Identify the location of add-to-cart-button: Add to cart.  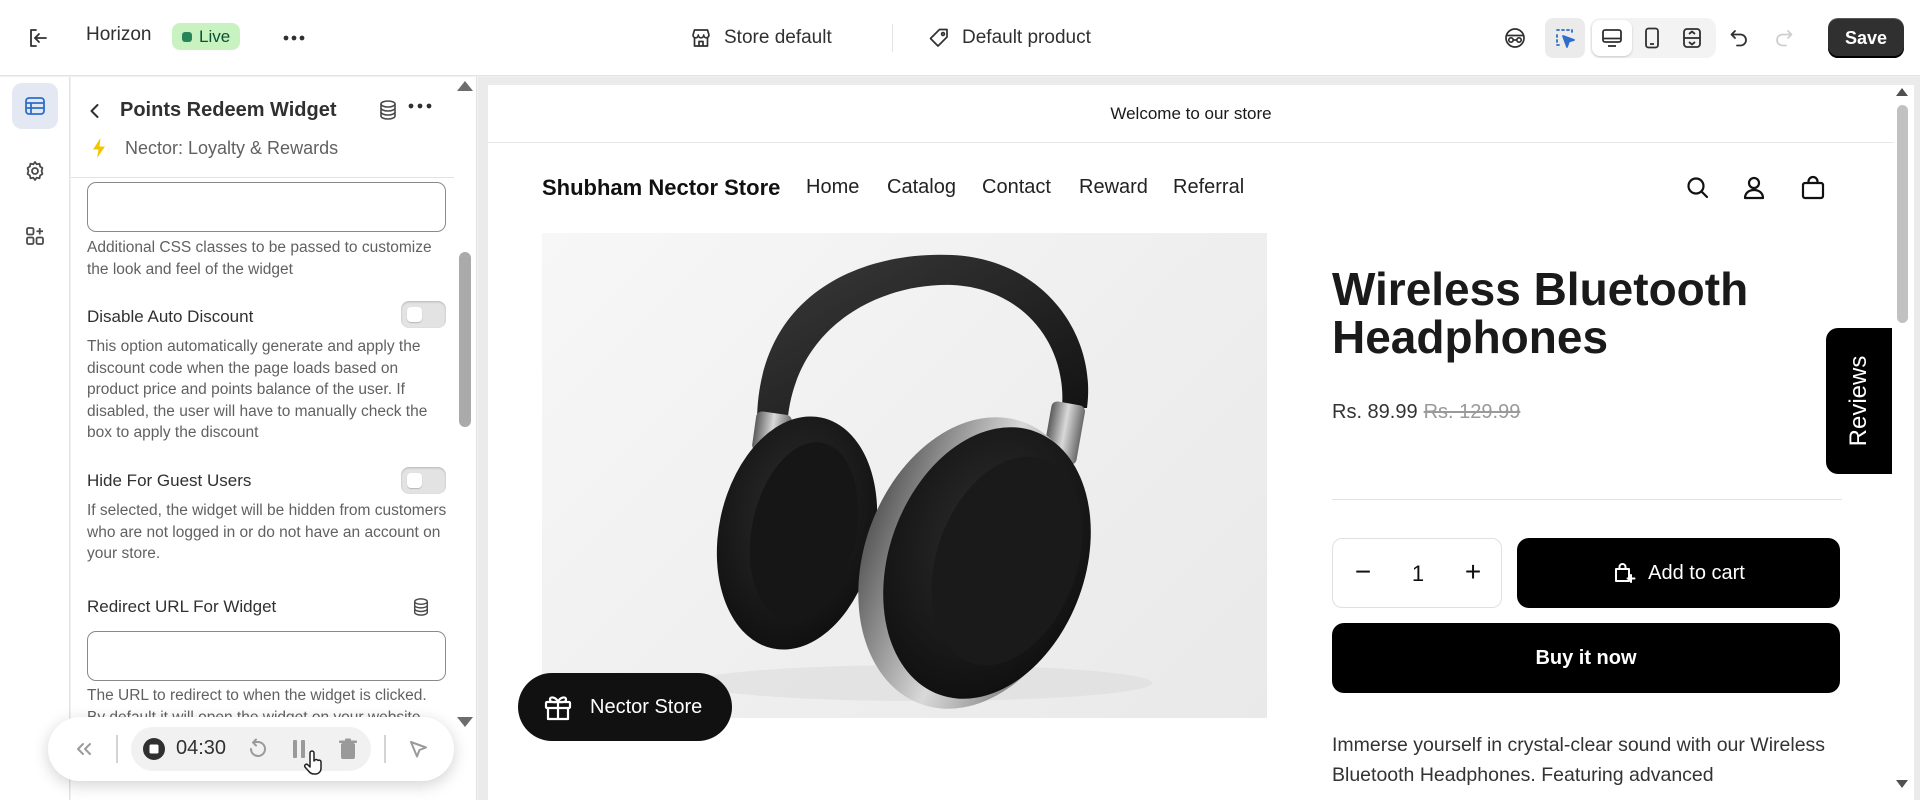
(1678, 573).